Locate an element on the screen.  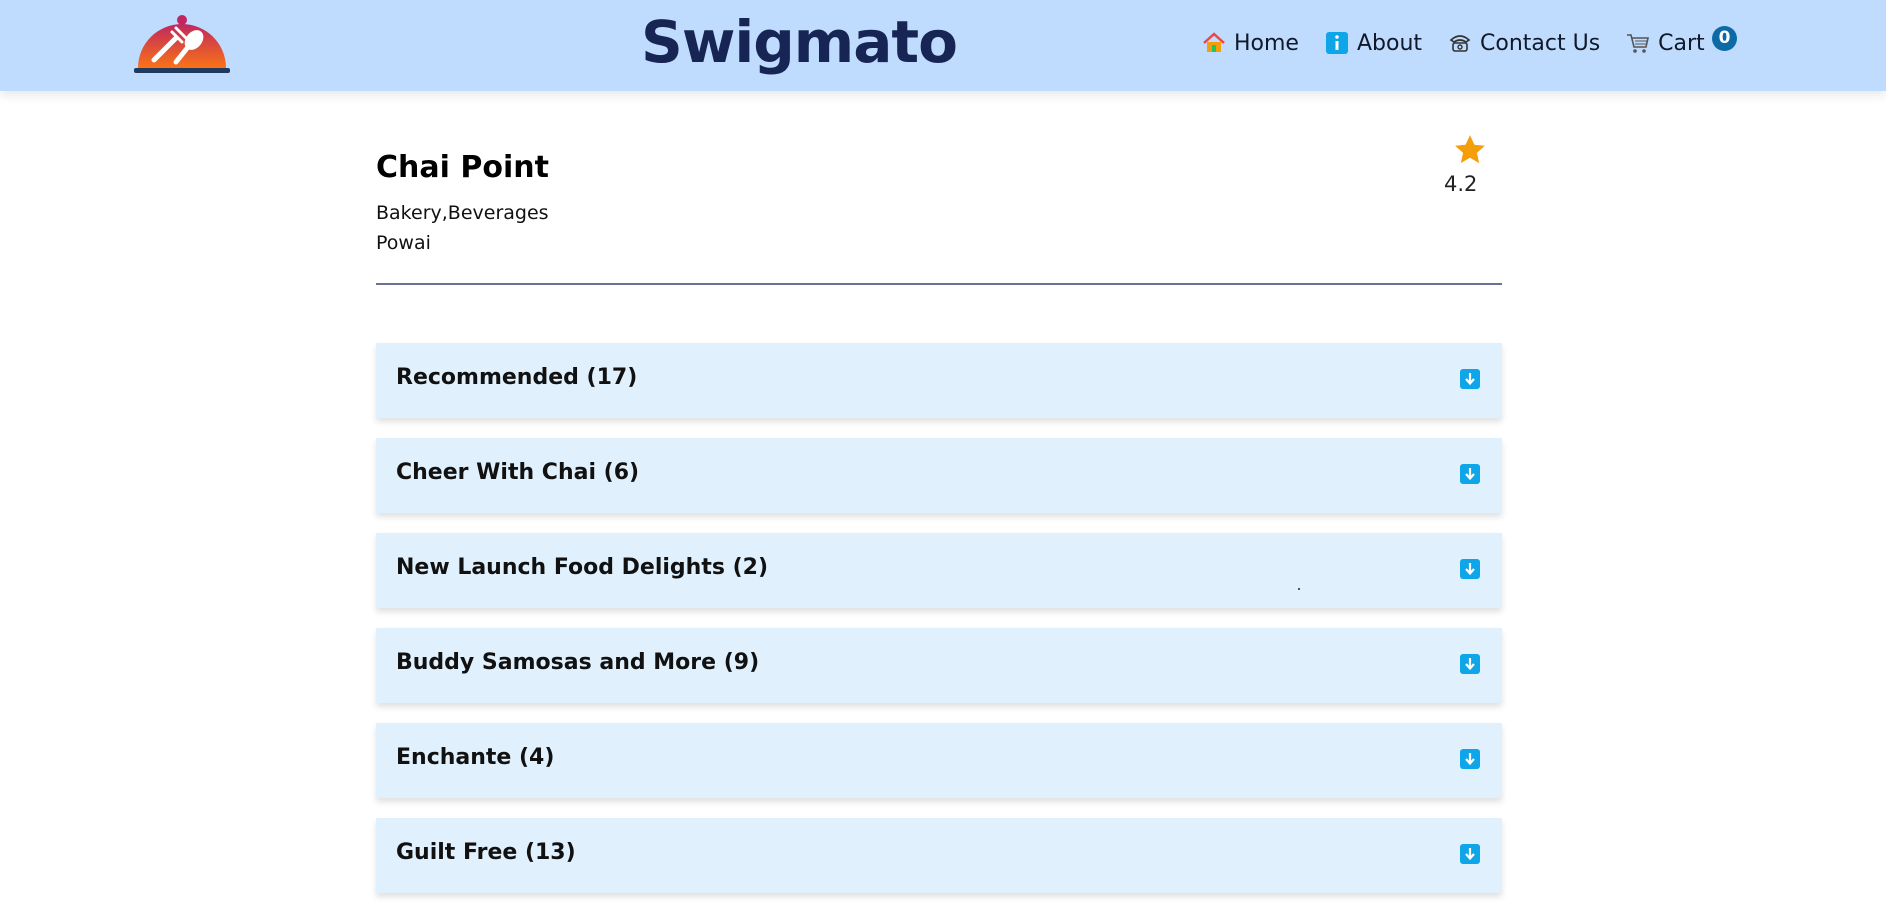
nav-about: About is located at coordinates (1373, 43).